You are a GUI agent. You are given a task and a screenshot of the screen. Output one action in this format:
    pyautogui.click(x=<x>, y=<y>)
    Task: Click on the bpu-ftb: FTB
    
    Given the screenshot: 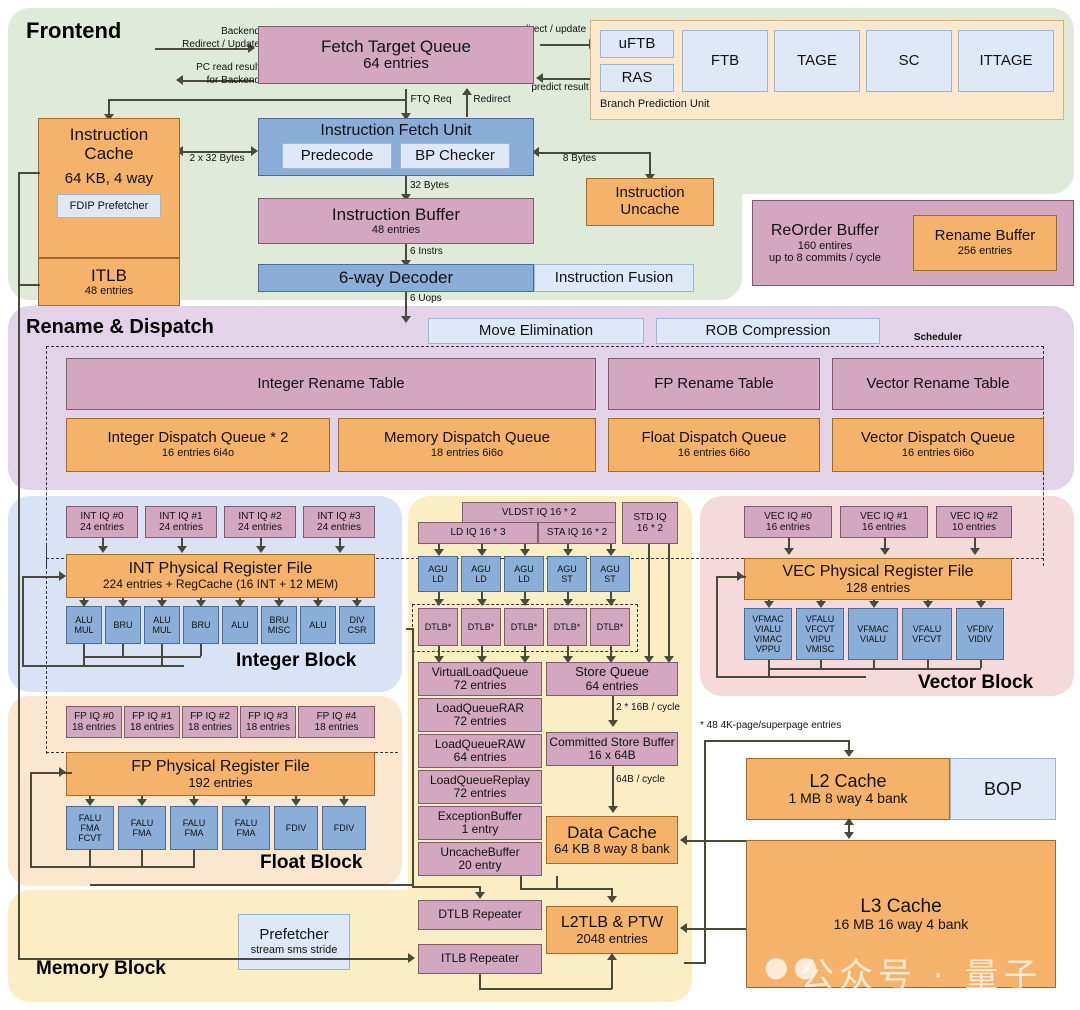 What is the action you would take?
    pyautogui.click(x=725, y=61)
    